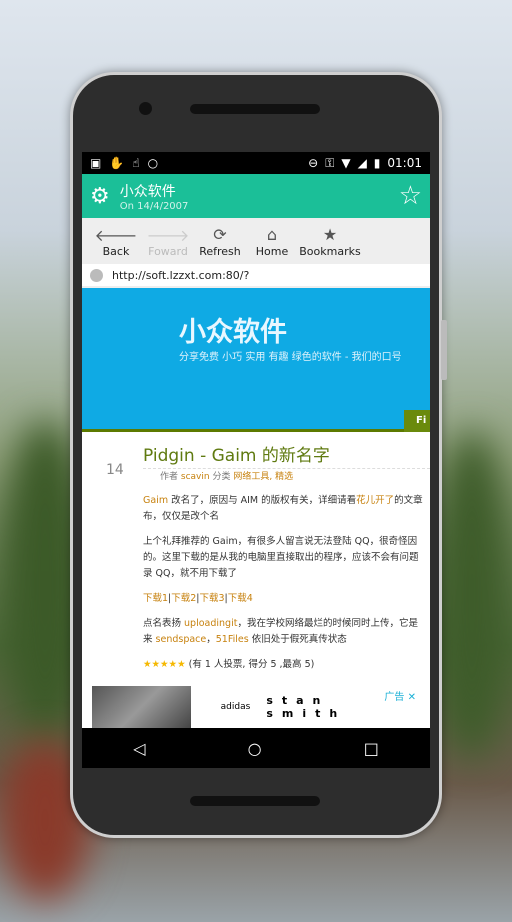 The height and width of the screenshot is (922, 512). I want to click on bg-tree, so click(472, 595).